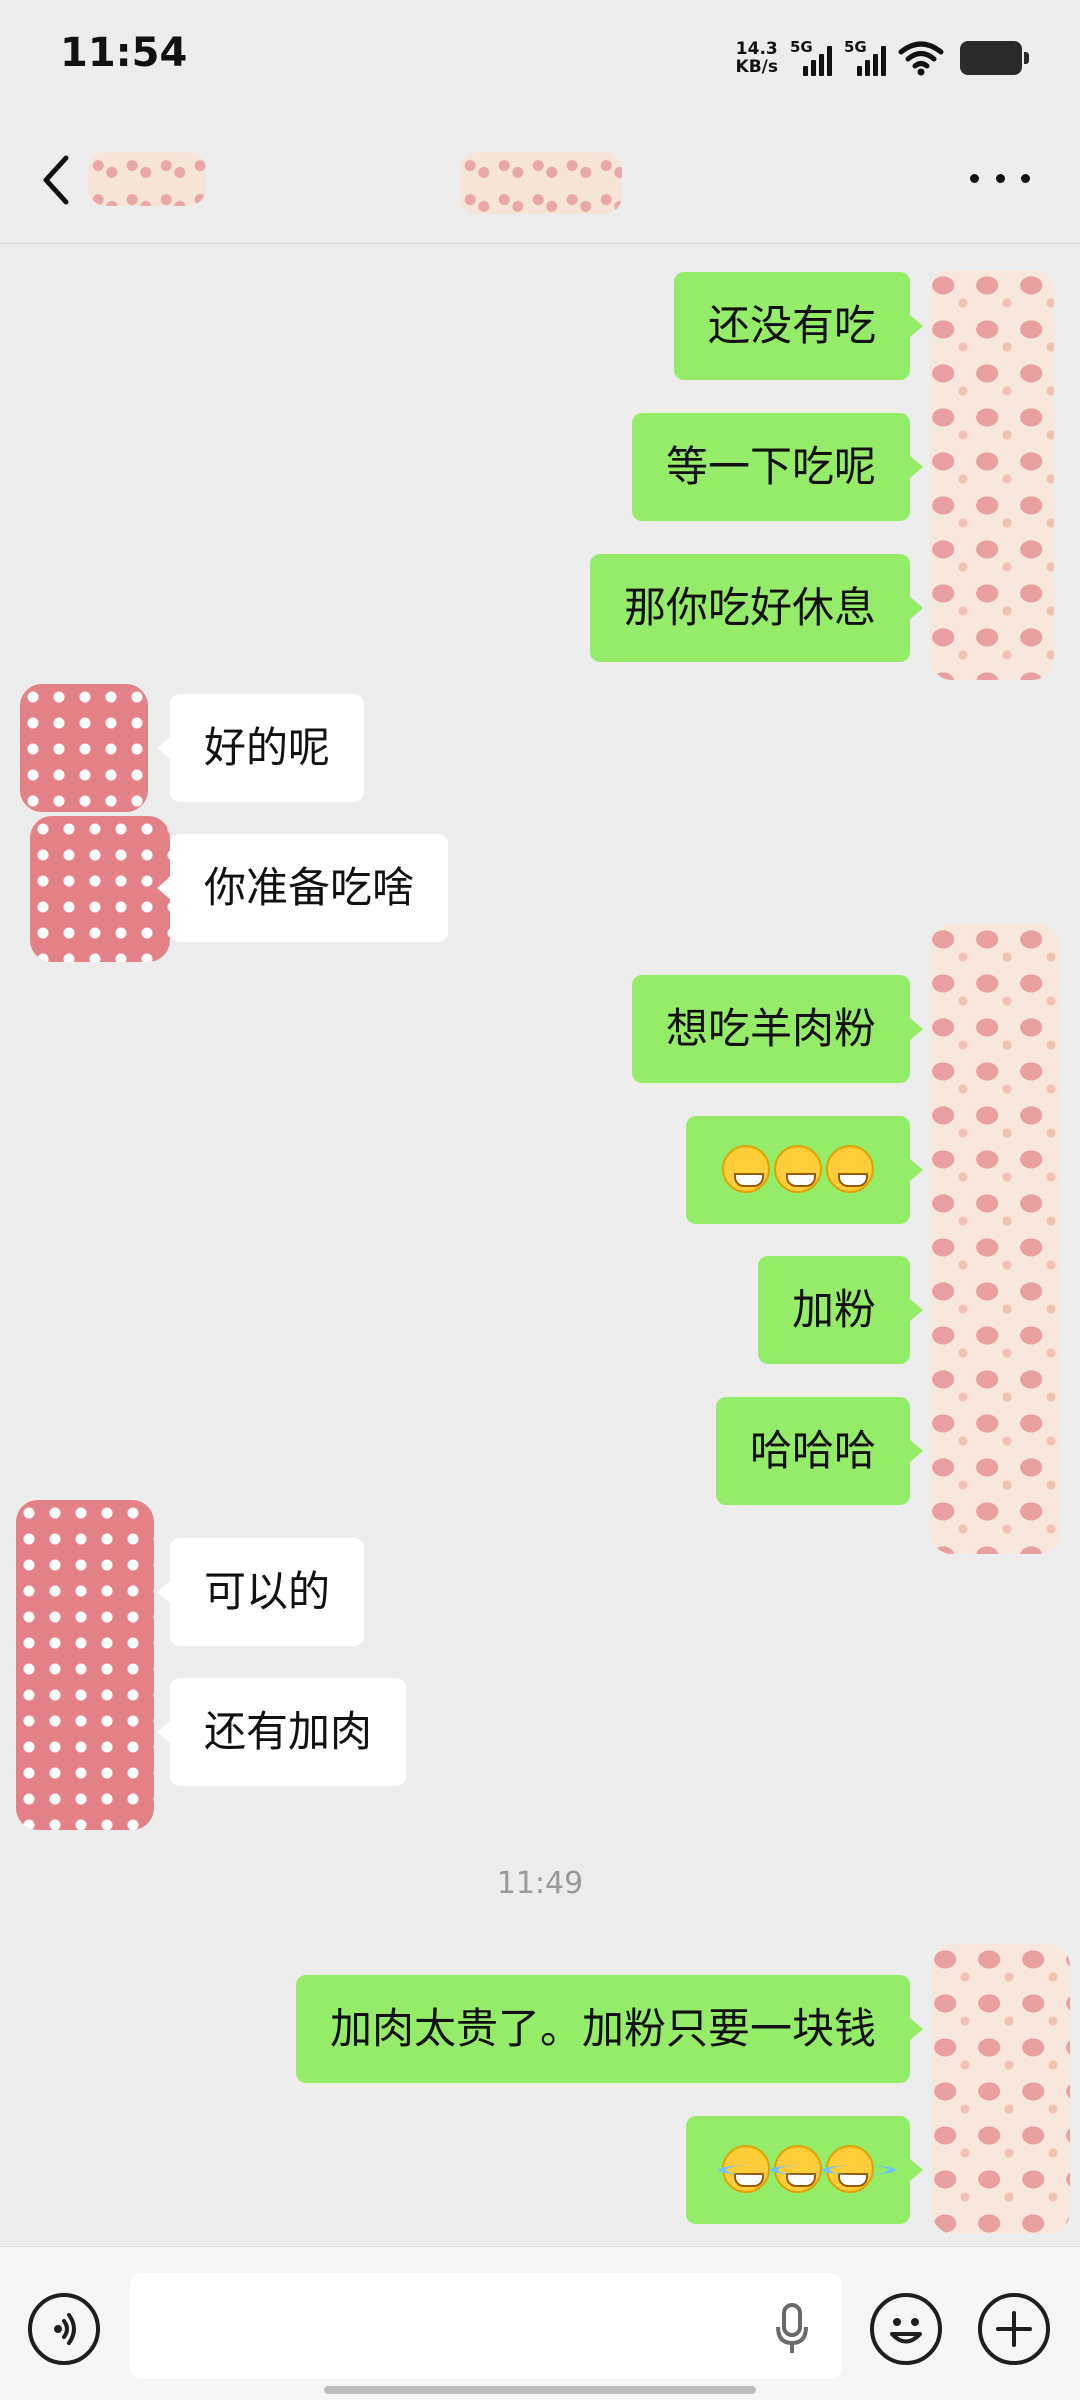 The height and width of the screenshot is (2400, 1080). Describe the element at coordinates (777, 1029) in the screenshot. I see `message-bubble: 想吃羊肉粉` at that location.